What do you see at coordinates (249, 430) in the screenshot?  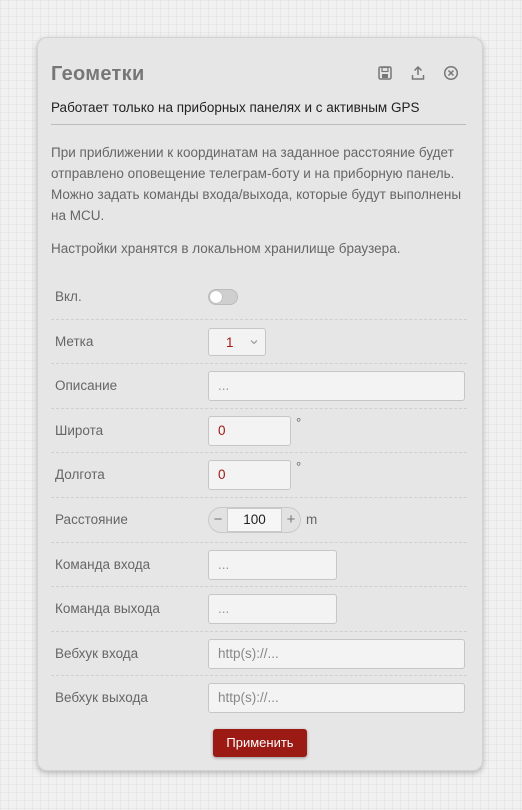 I see `latitude-input: 0` at bounding box center [249, 430].